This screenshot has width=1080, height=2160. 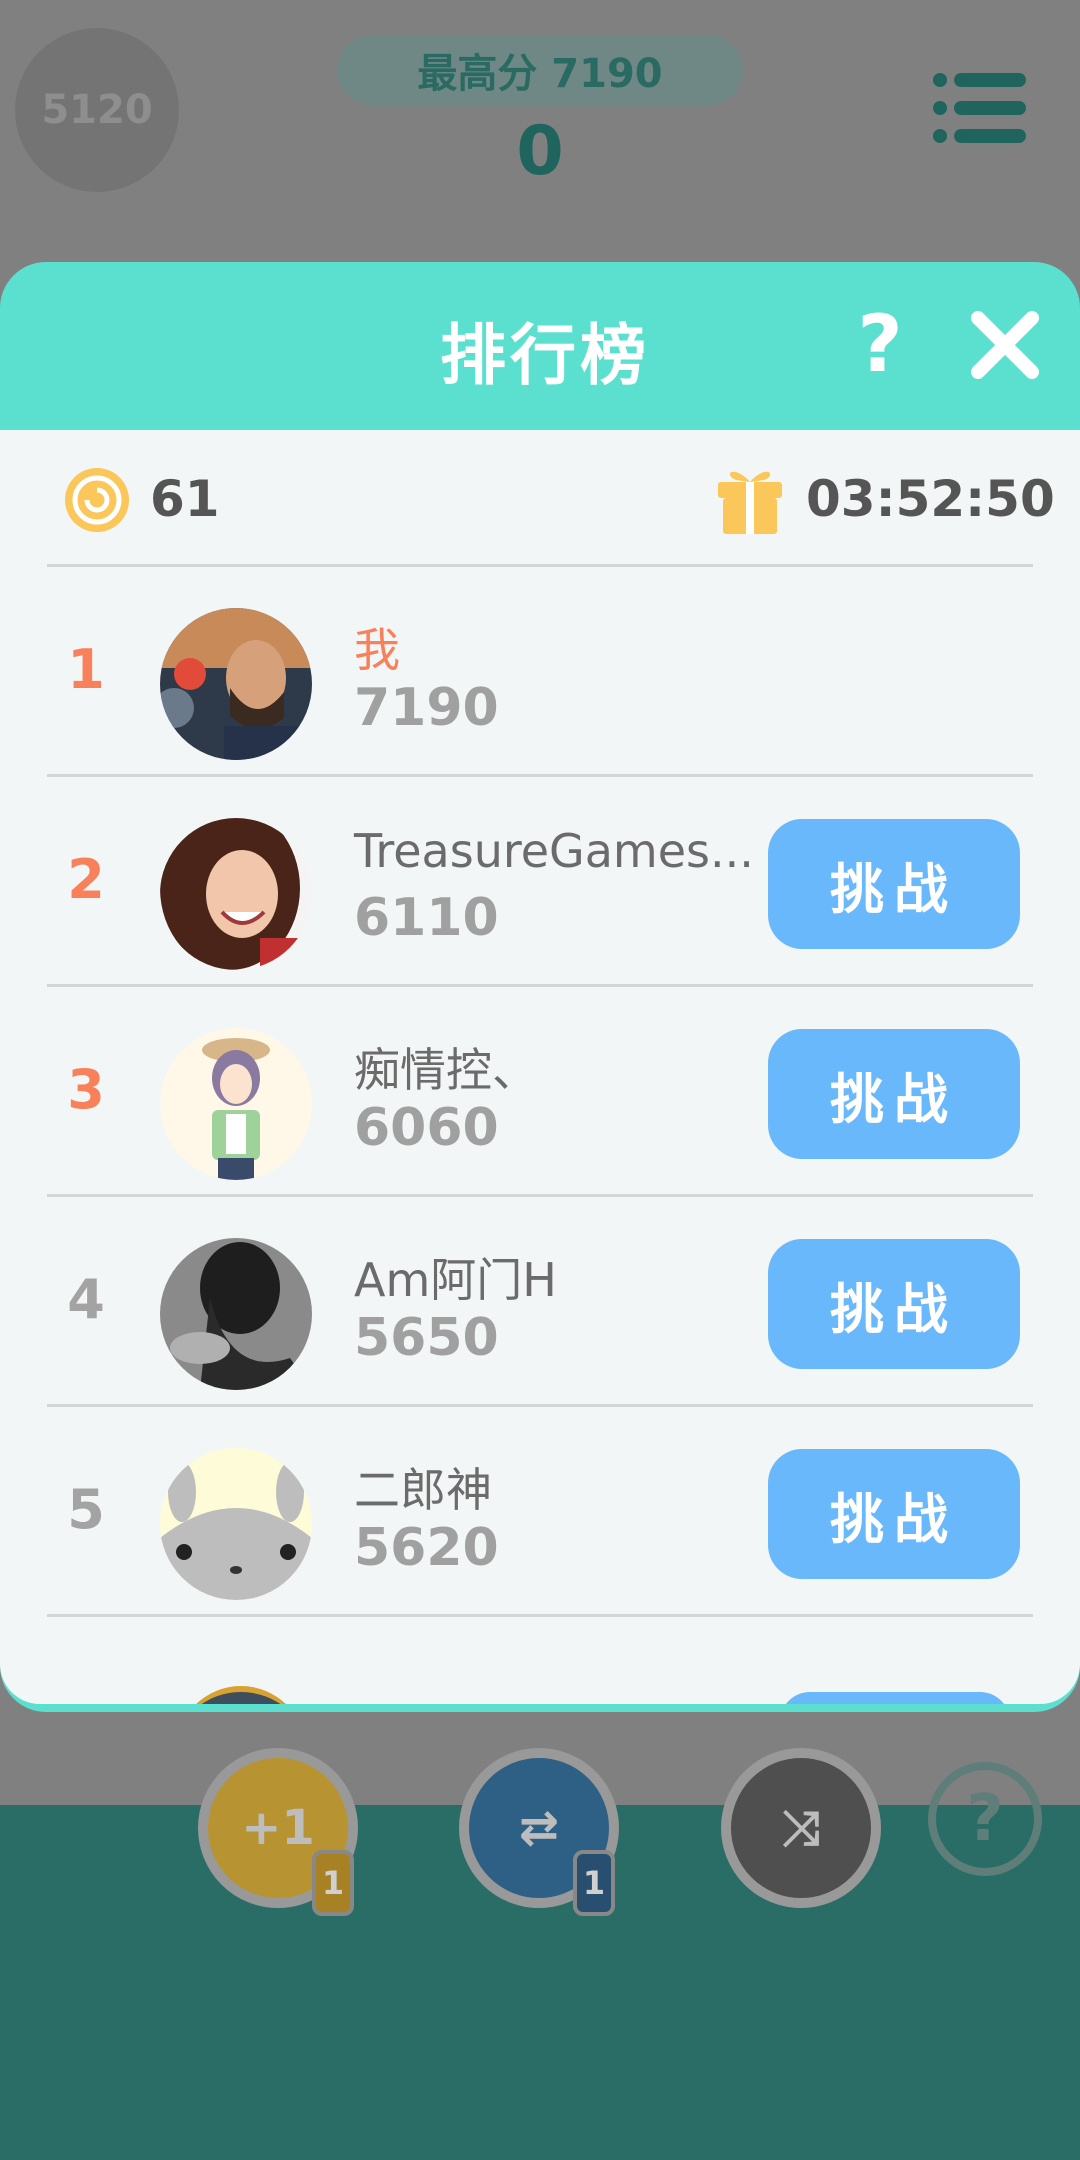 What do you see at coordinates (97, 500) in the screenshot?
I see `coin-icon` at bounding box center [97, 500].